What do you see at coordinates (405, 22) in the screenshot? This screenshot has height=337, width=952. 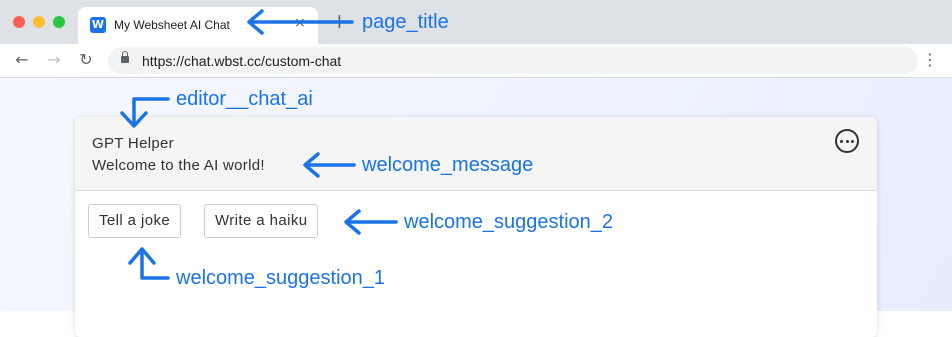 I see `annotation-page-title: page_title` at bounding box center [405, 22].